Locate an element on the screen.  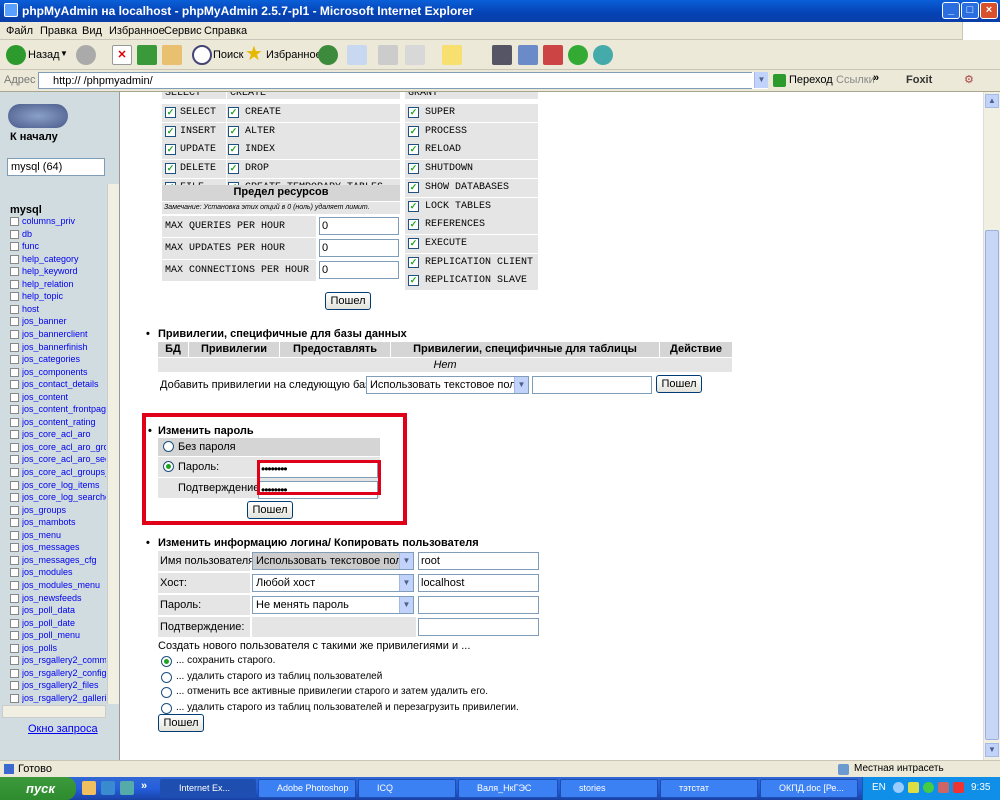
table-link: jos_mambots is located at coordinates (64, 522).